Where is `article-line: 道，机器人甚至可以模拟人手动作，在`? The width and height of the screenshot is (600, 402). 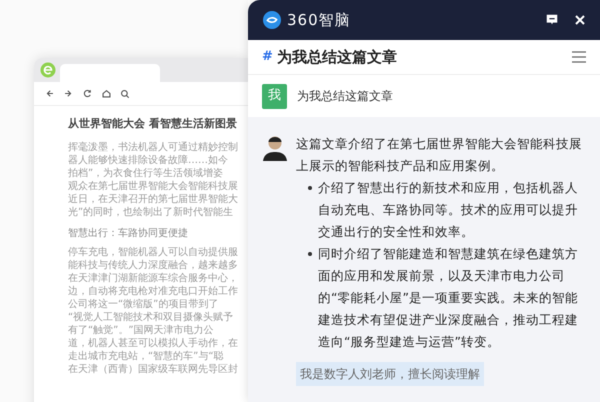
article-line: 道，机器人甚至可以模拟人手动作，在 is located at coordinates (153, 343).